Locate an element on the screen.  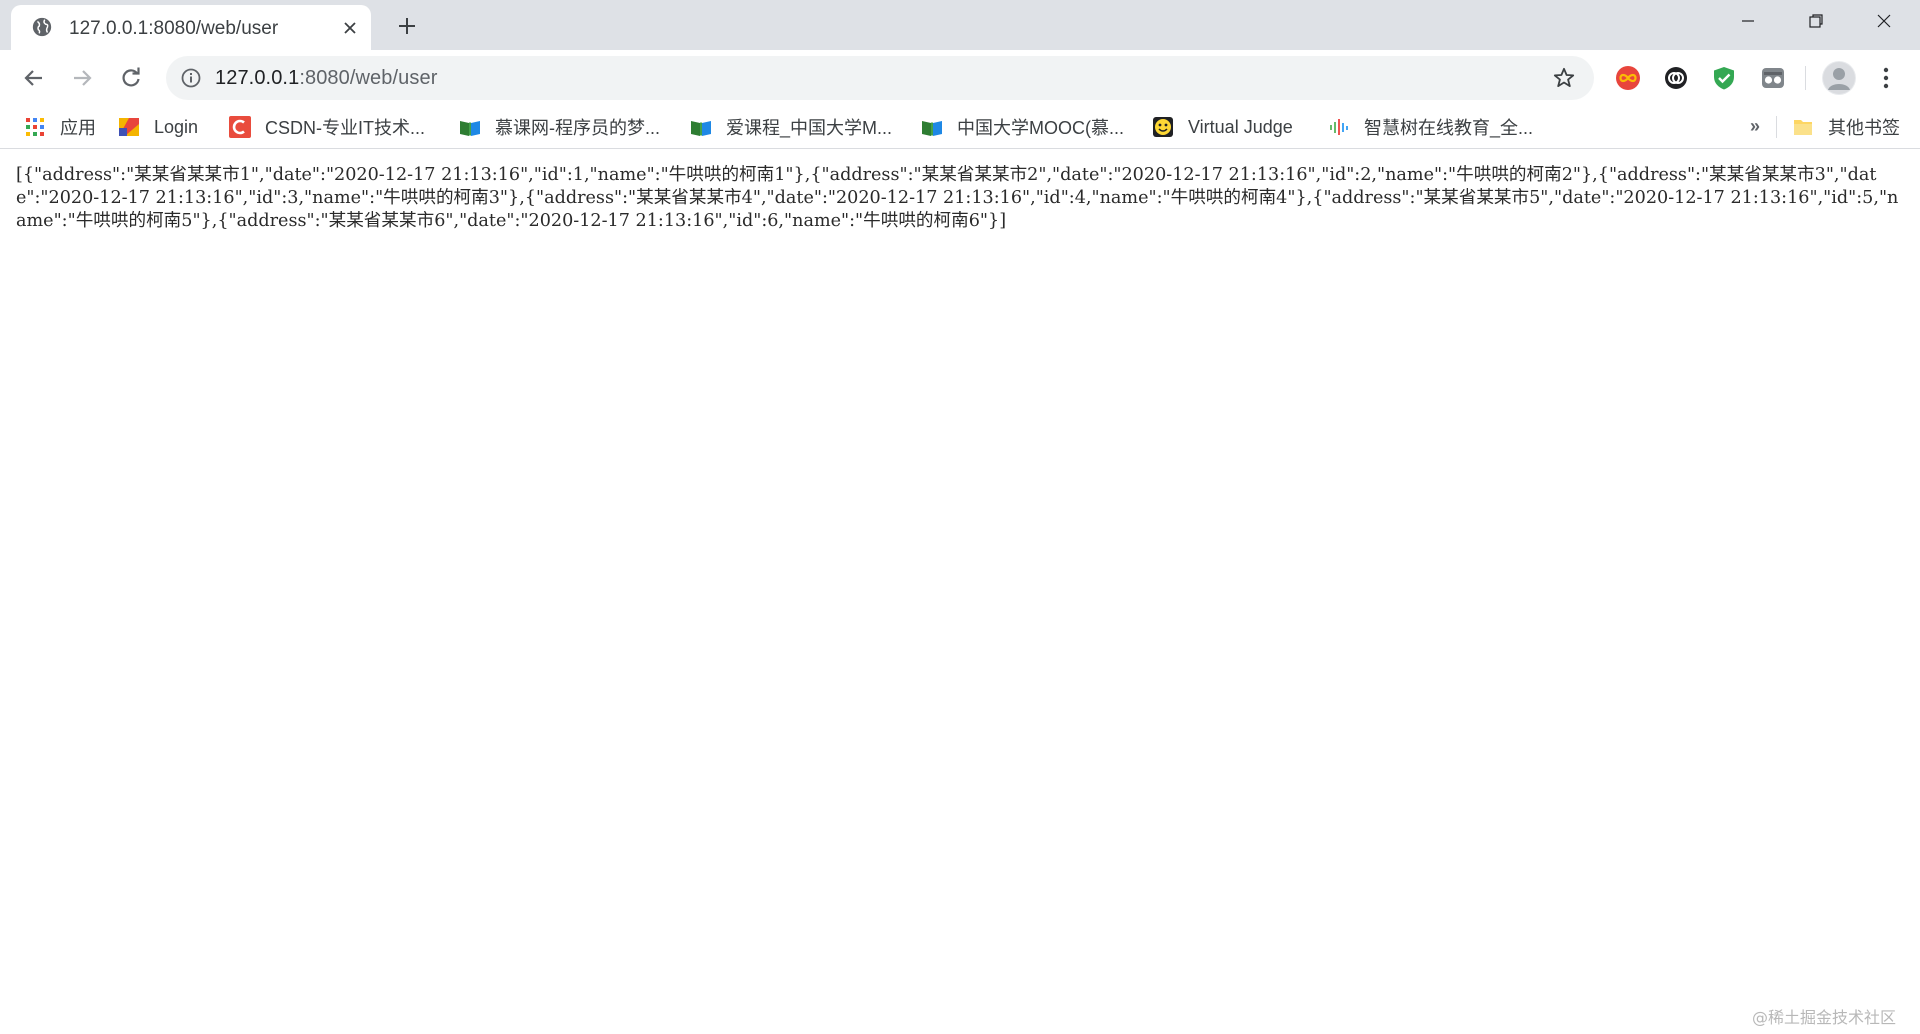
bookmark-label: 应用 is located at coordinates (78, 128).